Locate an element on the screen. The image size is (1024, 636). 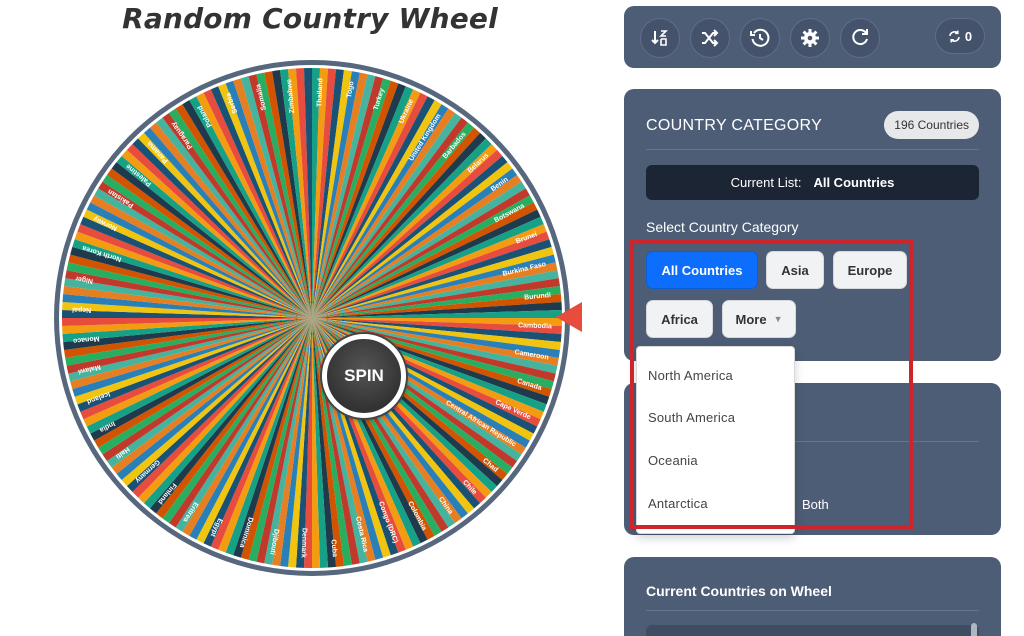
wheel-country-label: Thailand is located at coordinates (320, 92).